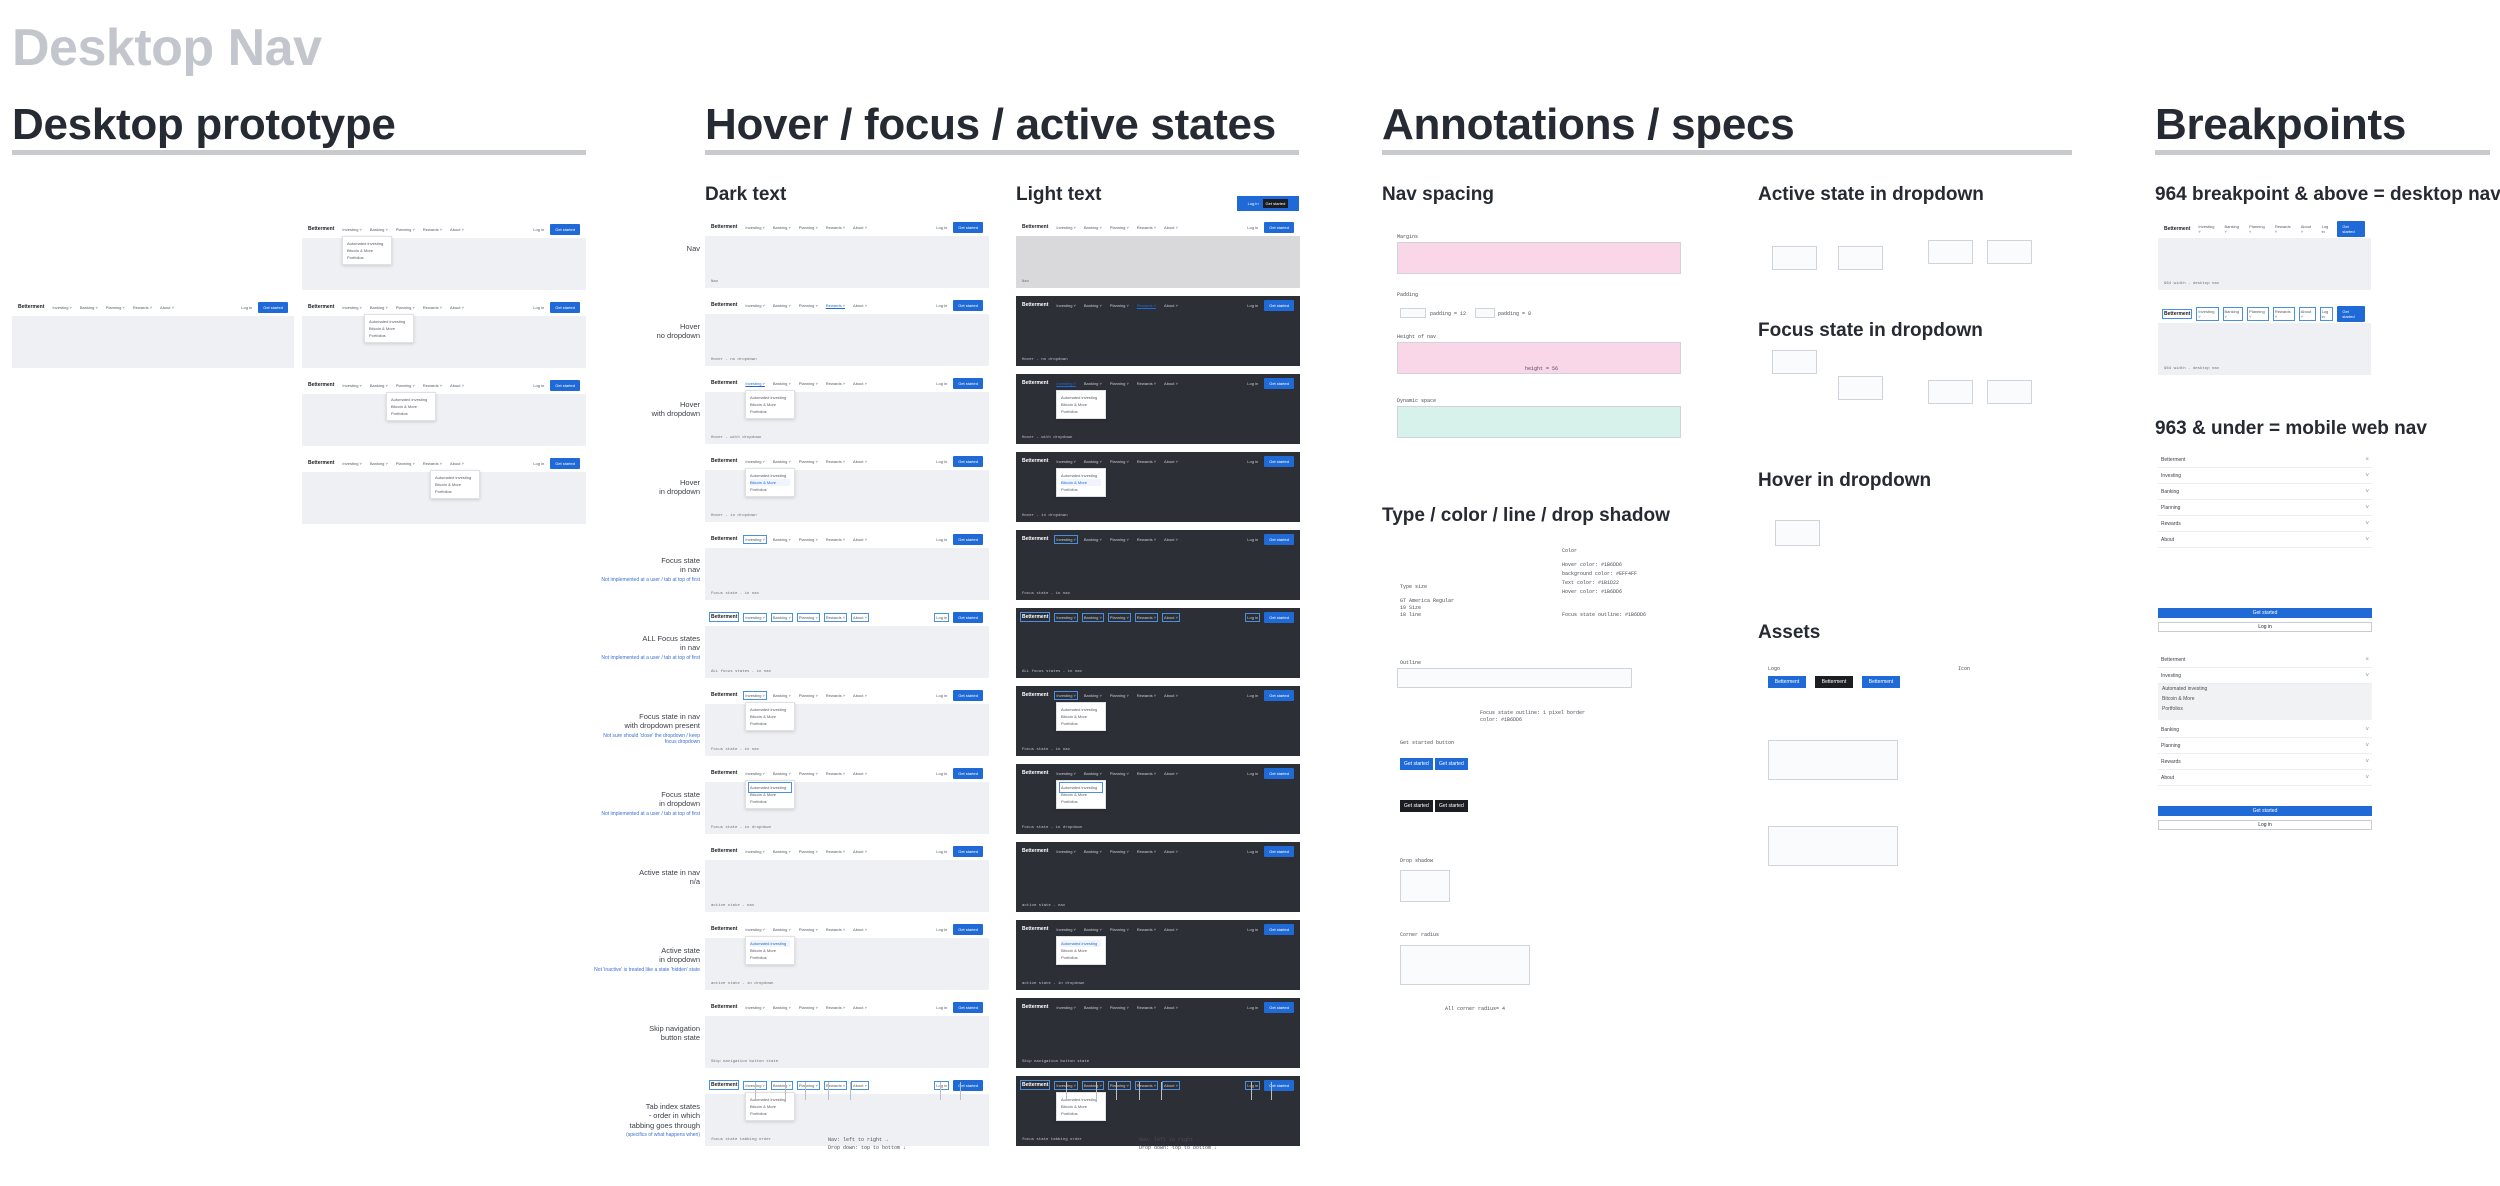 The width and height of the screenshot is (2500, 1186). What do you see at coordinates (2265, 676) in the screenshot?
I see `mobile-nav-row: Investing ˅` at bounding box center [2265, 676].